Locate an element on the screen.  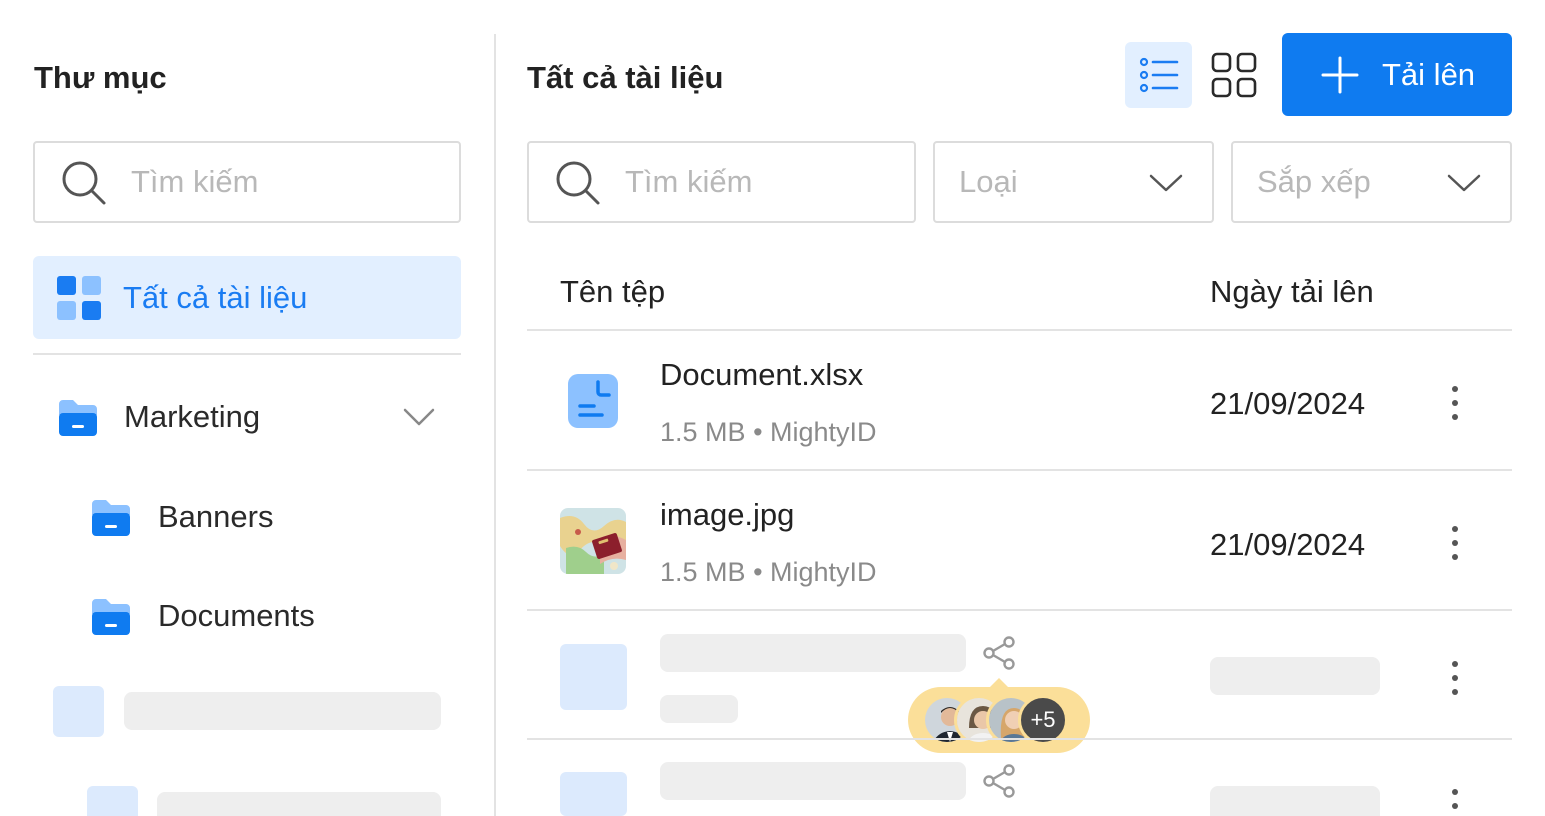
sort-label: Sắp xếp is located at coordinates (1314, 181).